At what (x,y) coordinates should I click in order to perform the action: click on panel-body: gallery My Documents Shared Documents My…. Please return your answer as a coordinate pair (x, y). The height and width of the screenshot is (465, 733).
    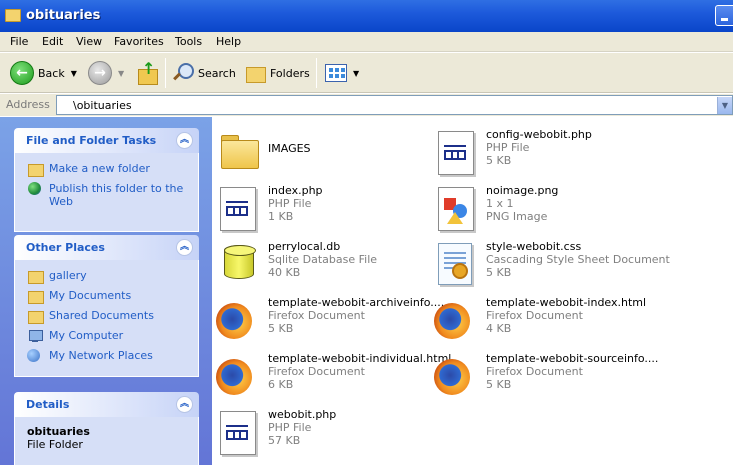
    Looking at the image, I should click on (106, 318).